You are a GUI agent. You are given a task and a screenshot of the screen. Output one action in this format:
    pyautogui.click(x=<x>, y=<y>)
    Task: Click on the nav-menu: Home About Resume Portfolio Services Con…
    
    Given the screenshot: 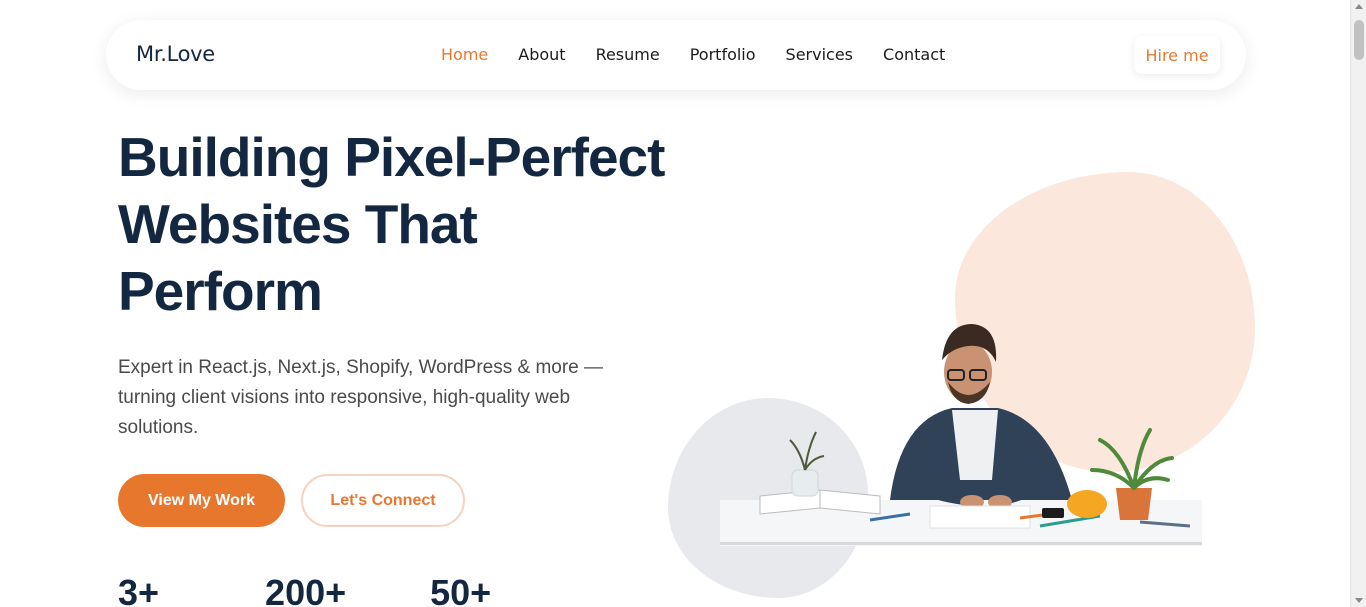 What is the action you would take?
    pyautogui.click(x=708, y=54)
    